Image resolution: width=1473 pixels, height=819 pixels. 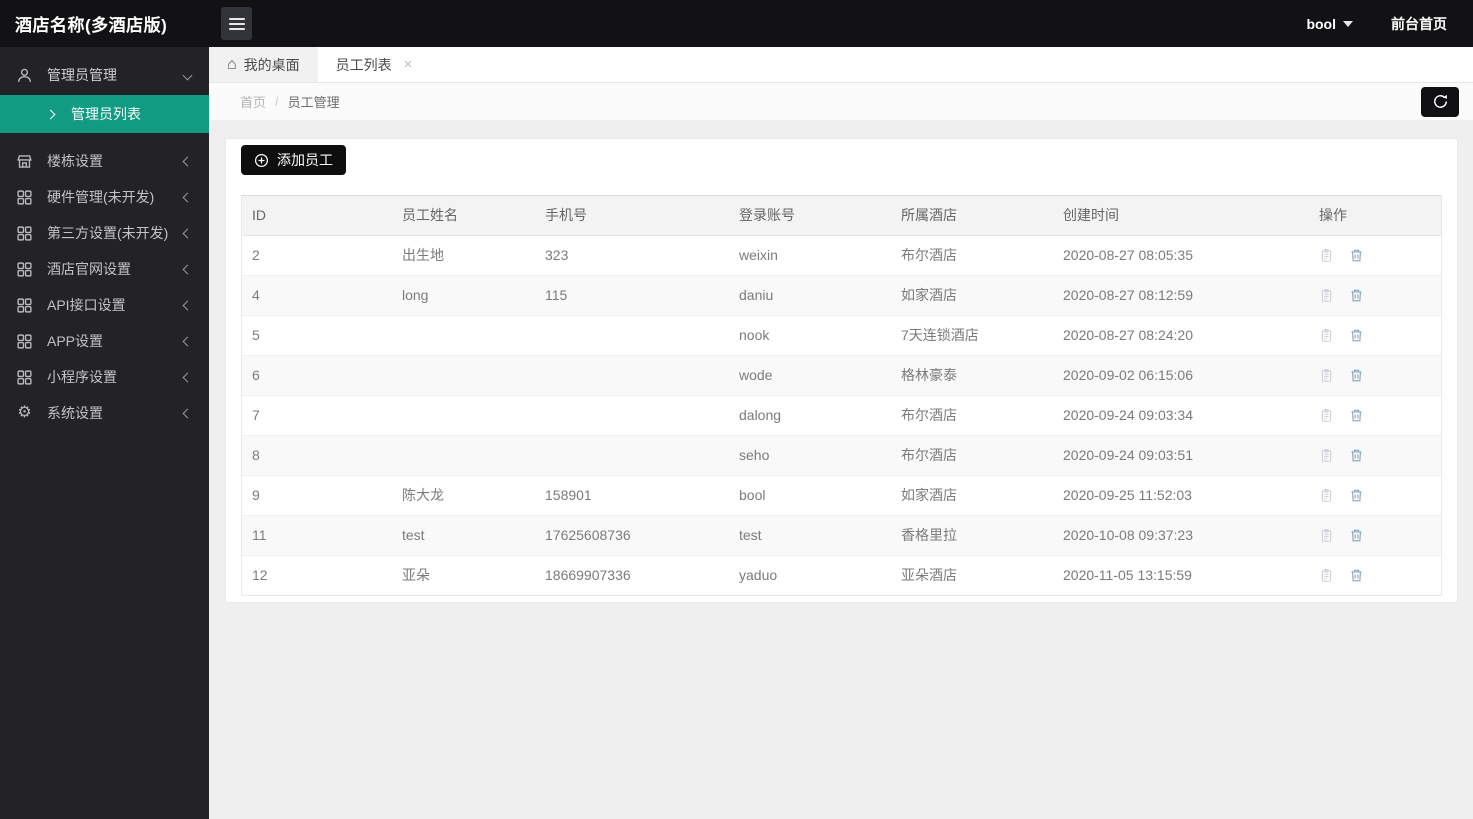 I want to click on sidebar-item-api: API接口设置, so click(x=104, y=305).